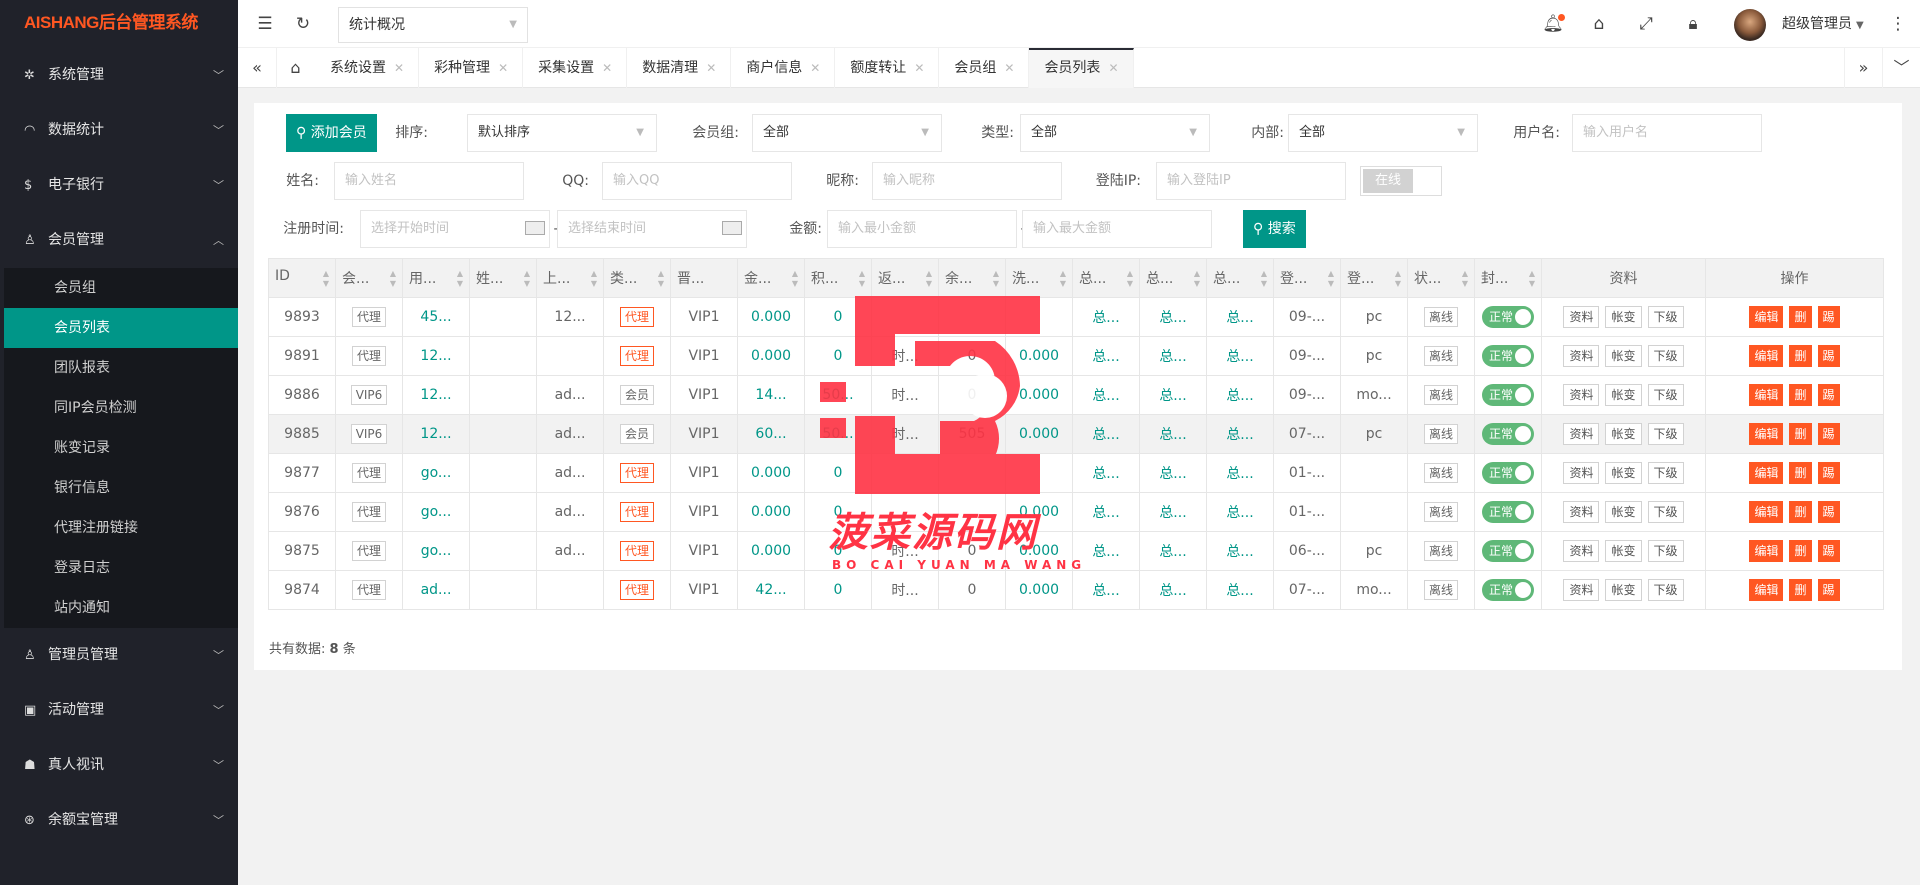 This screenshot has height=885, width=1920. Describe the element at coordinates (697, 181) in the screenshot. I see `qq-input: 输入QQ` at that location.